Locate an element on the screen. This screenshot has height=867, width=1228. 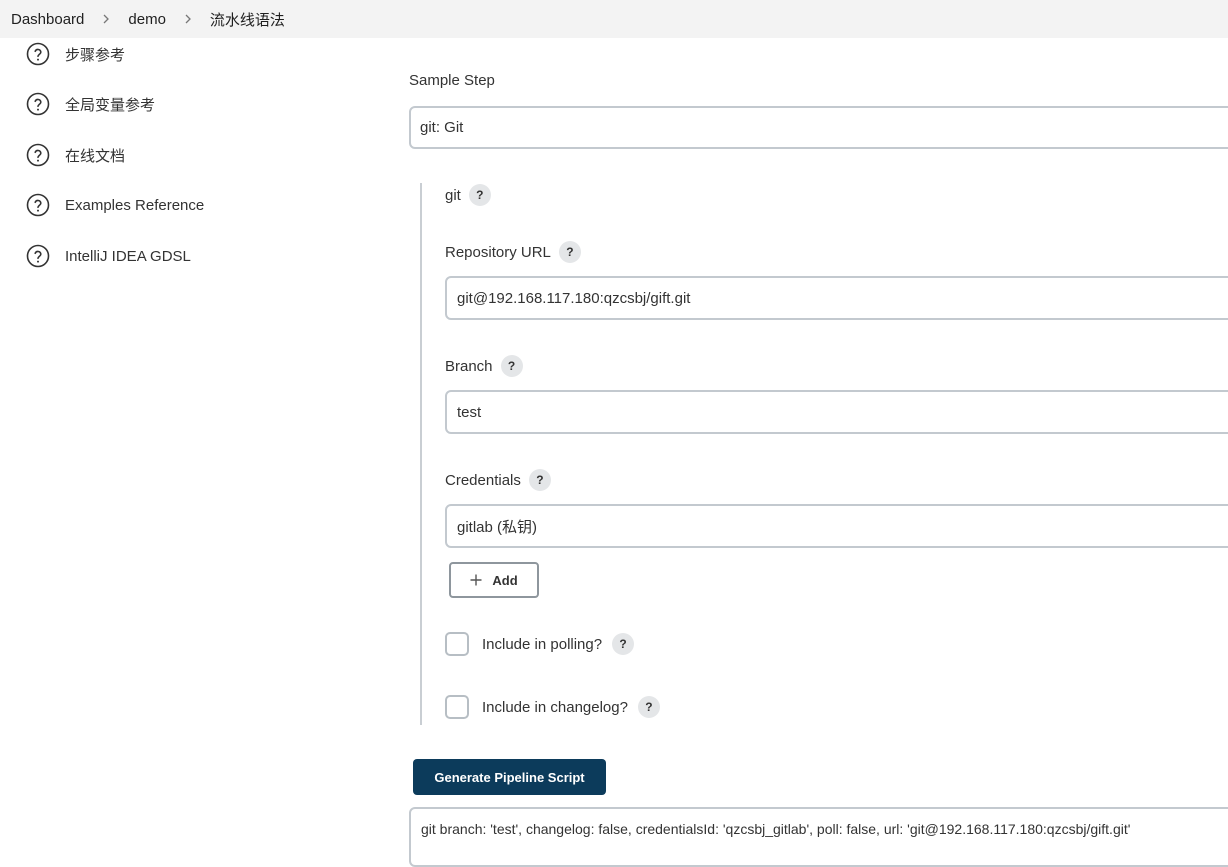
sample-step-value: git: Git is located at coordinates (442, 127).